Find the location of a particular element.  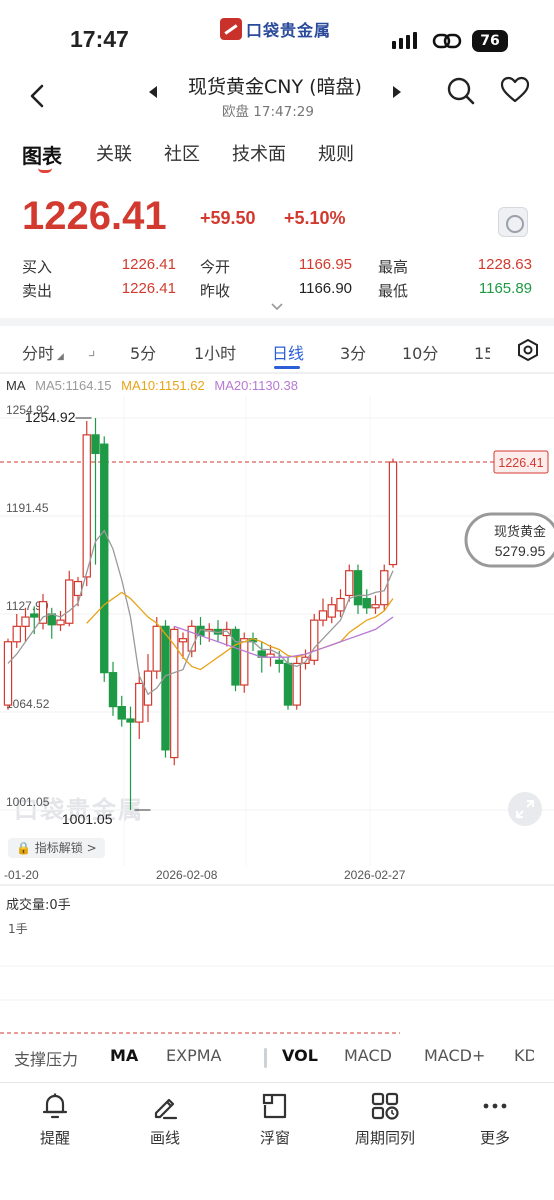

period-15min: 15分 is located at coordinates (482, 352).